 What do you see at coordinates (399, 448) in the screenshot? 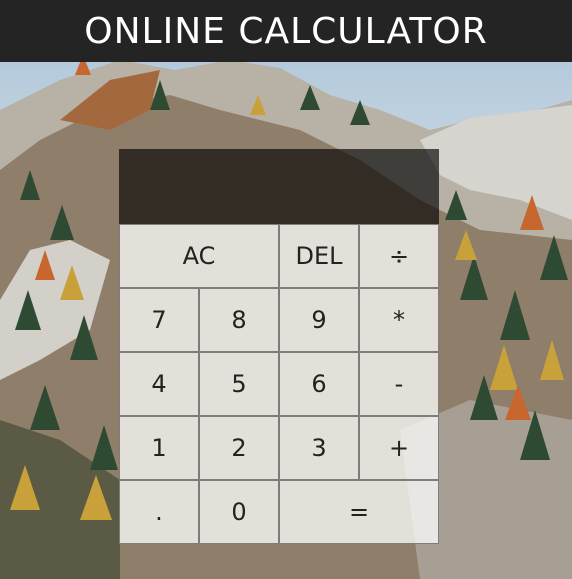
I see `add-button: +` at bounding box center [399, 448].